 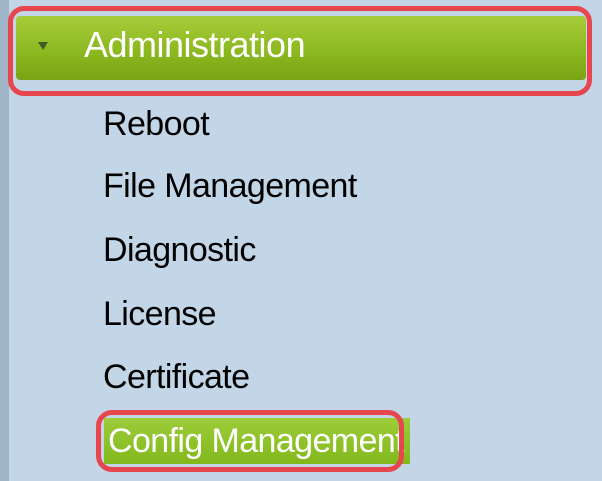 What do you see at coordinates (179, 250) in the screenshot?
I see `menu-item-diagnostic: Diagnostic` at bounding box center [179, 250].